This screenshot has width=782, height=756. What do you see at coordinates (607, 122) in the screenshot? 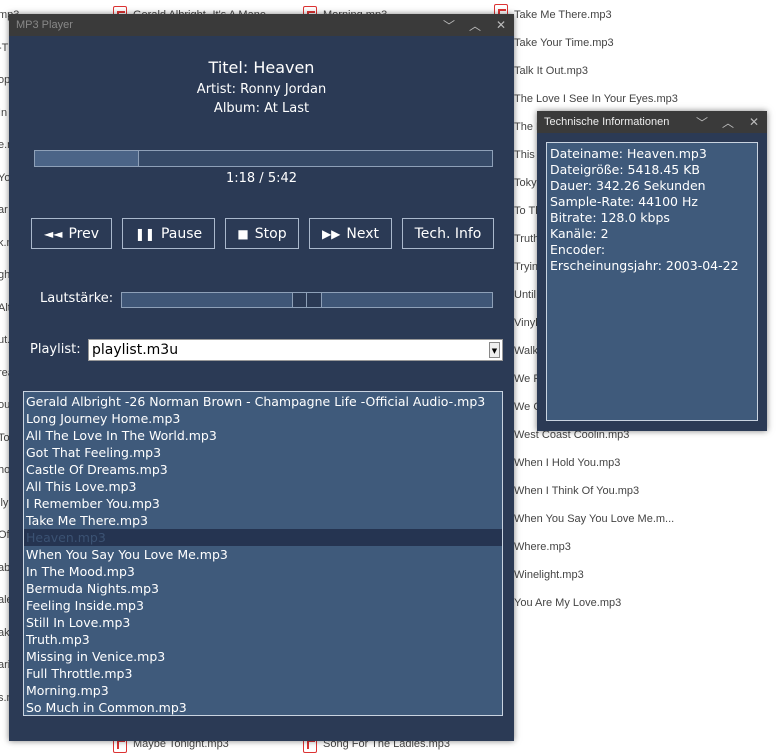
I see `tech-window-title: Technische Informationen` at bounding box center [607, 122].